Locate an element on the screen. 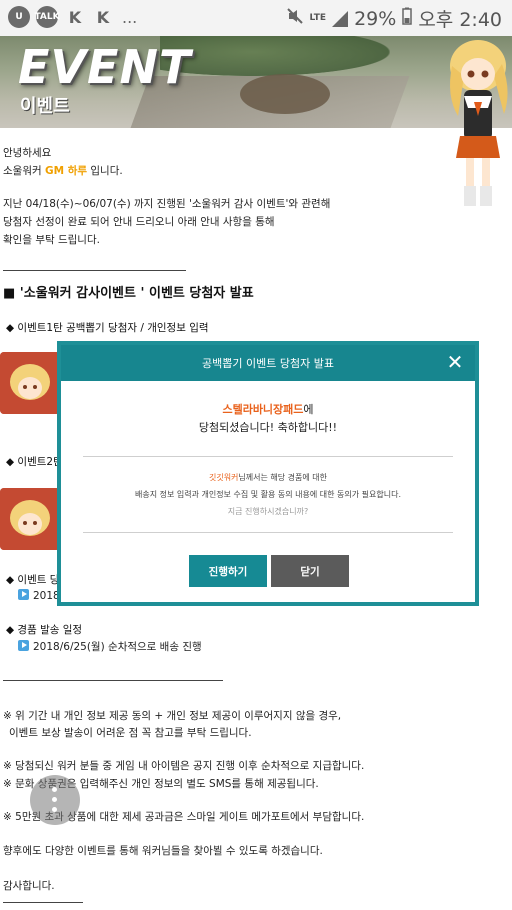 This screenshot has width=512, height=910. floating-menu-button is located at coordinates (55, 800).